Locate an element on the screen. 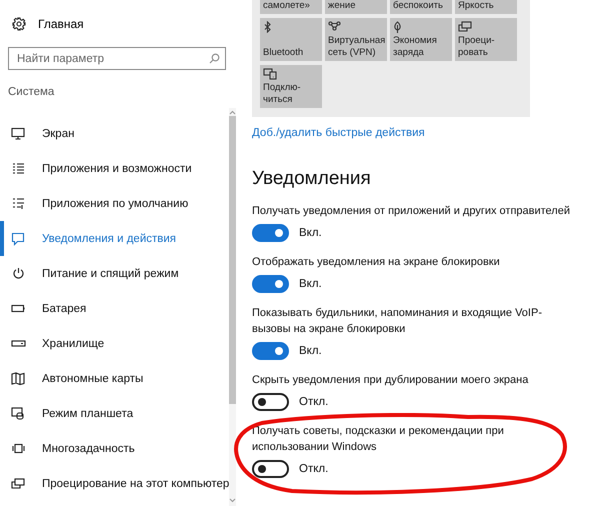  section-heading: Уведомления is located at coordinates (312, 179).